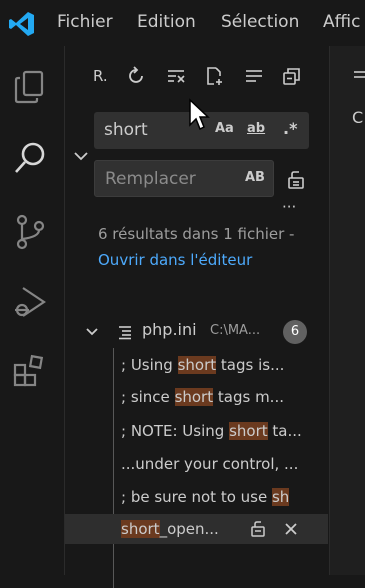 This screenshot has width=365, height=588. Describe the element at coordinates (347, 310) in the screenshot. I see `editor-area: C` at that location.